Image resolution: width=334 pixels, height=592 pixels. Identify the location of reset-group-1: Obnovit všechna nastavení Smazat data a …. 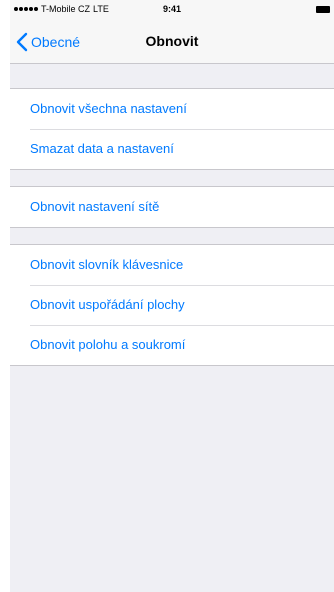
(172, 129).